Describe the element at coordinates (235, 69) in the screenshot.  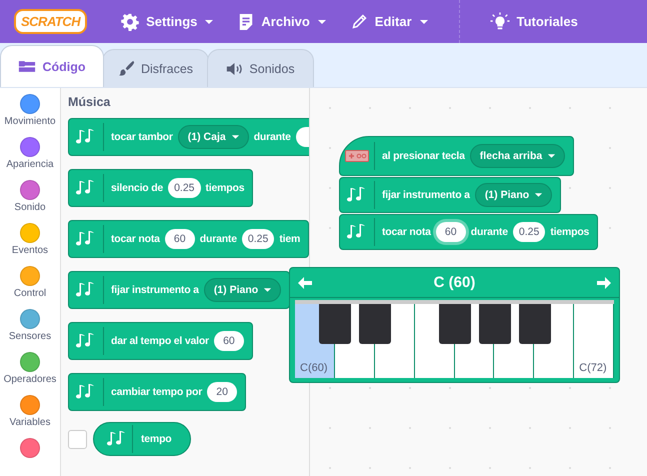
I see `speaker-icon` at that location.